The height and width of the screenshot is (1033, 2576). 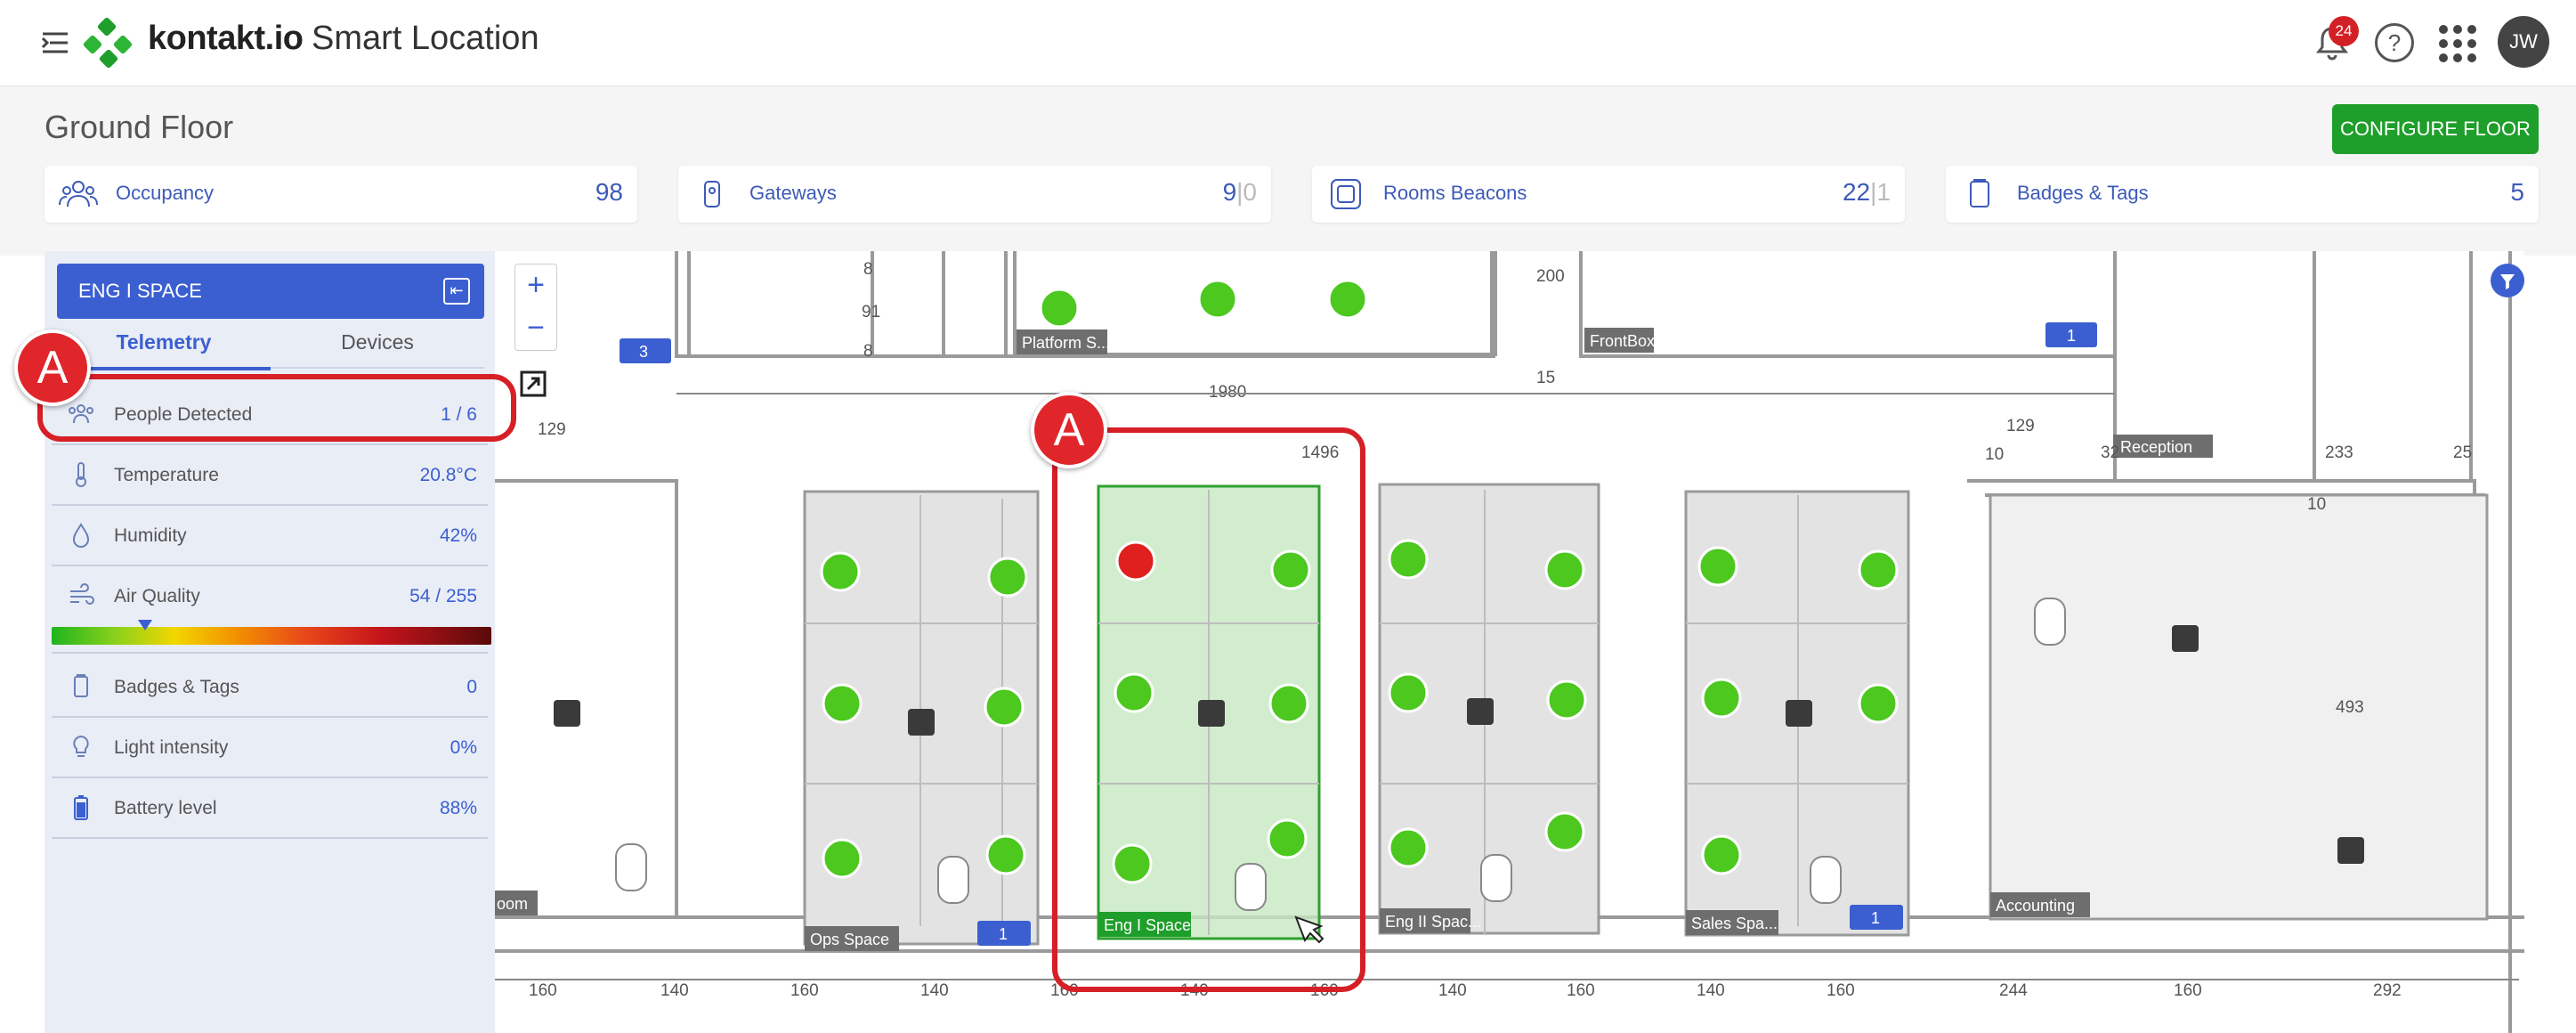 I want to click on svg-text: 244, so click(x=2014, y=990).